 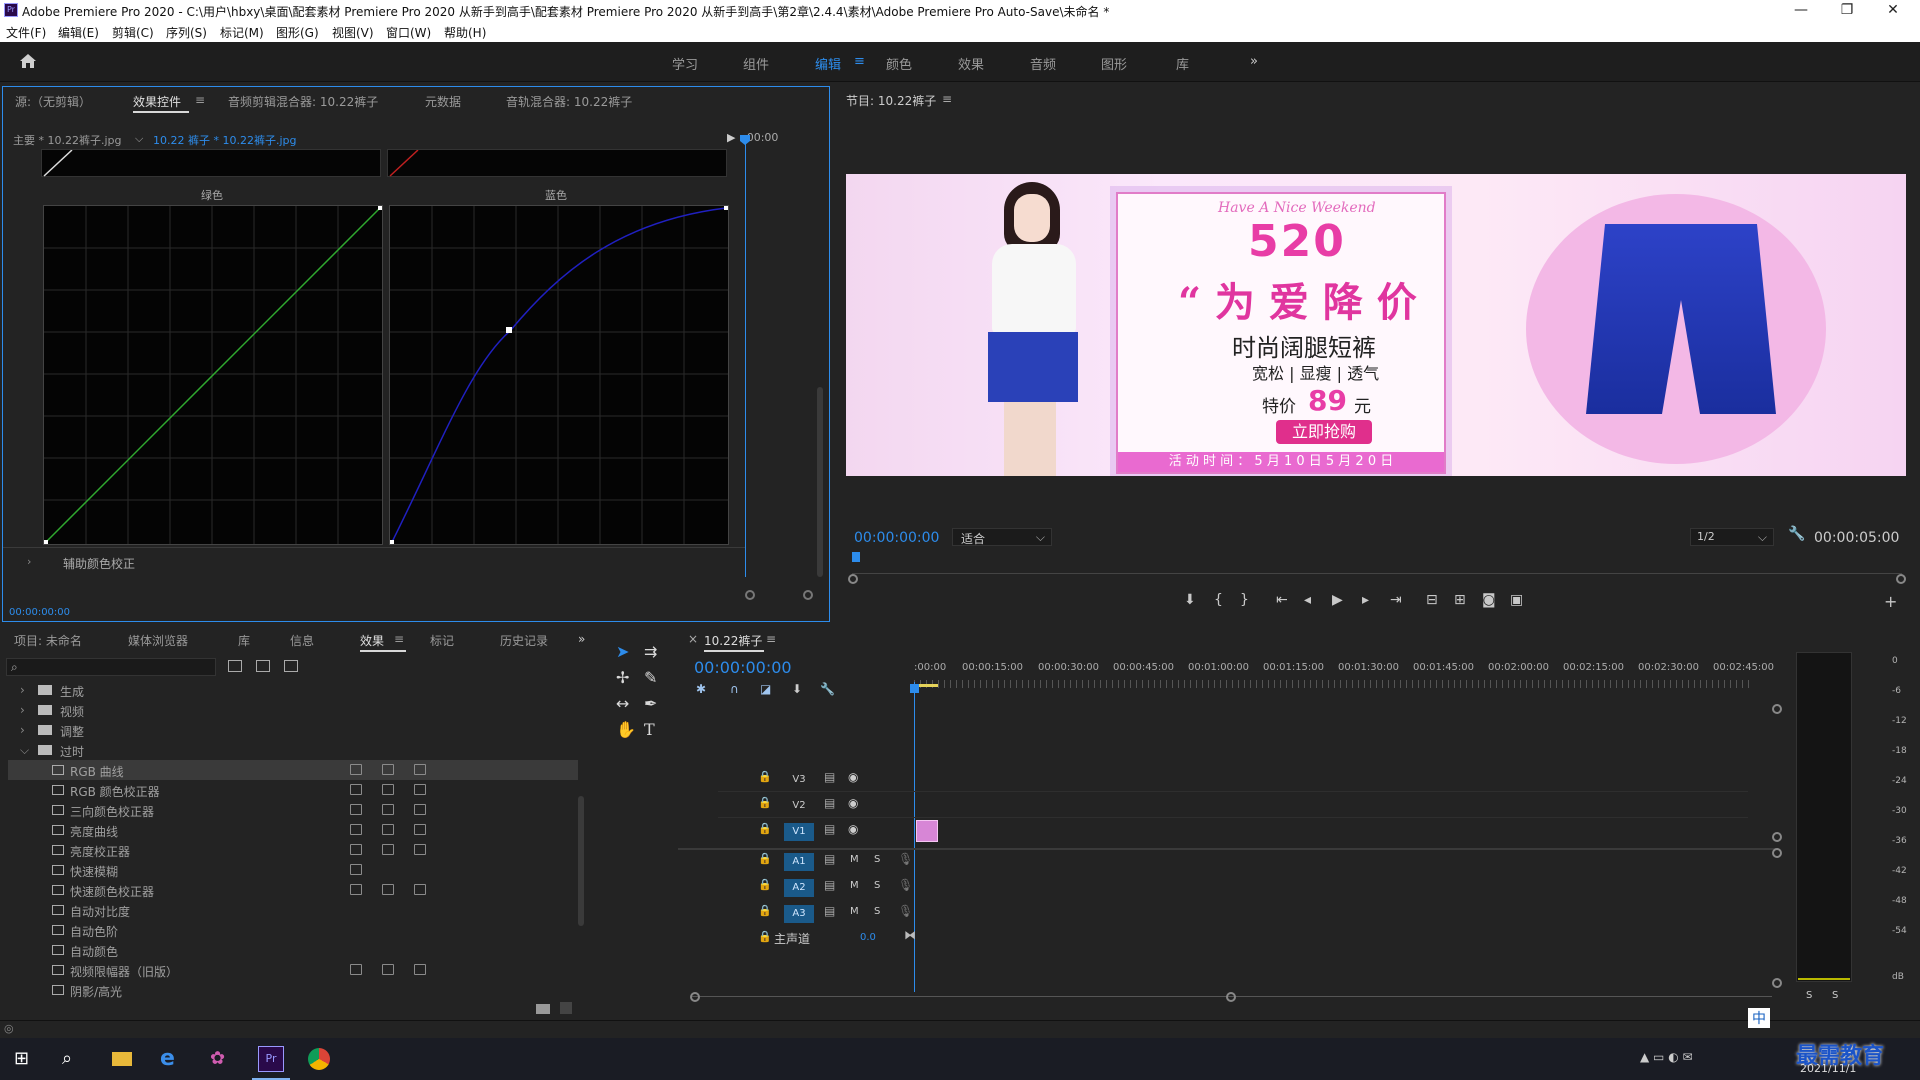 I want to click on workspace-effects: 效果, so click(x=971, y=63).